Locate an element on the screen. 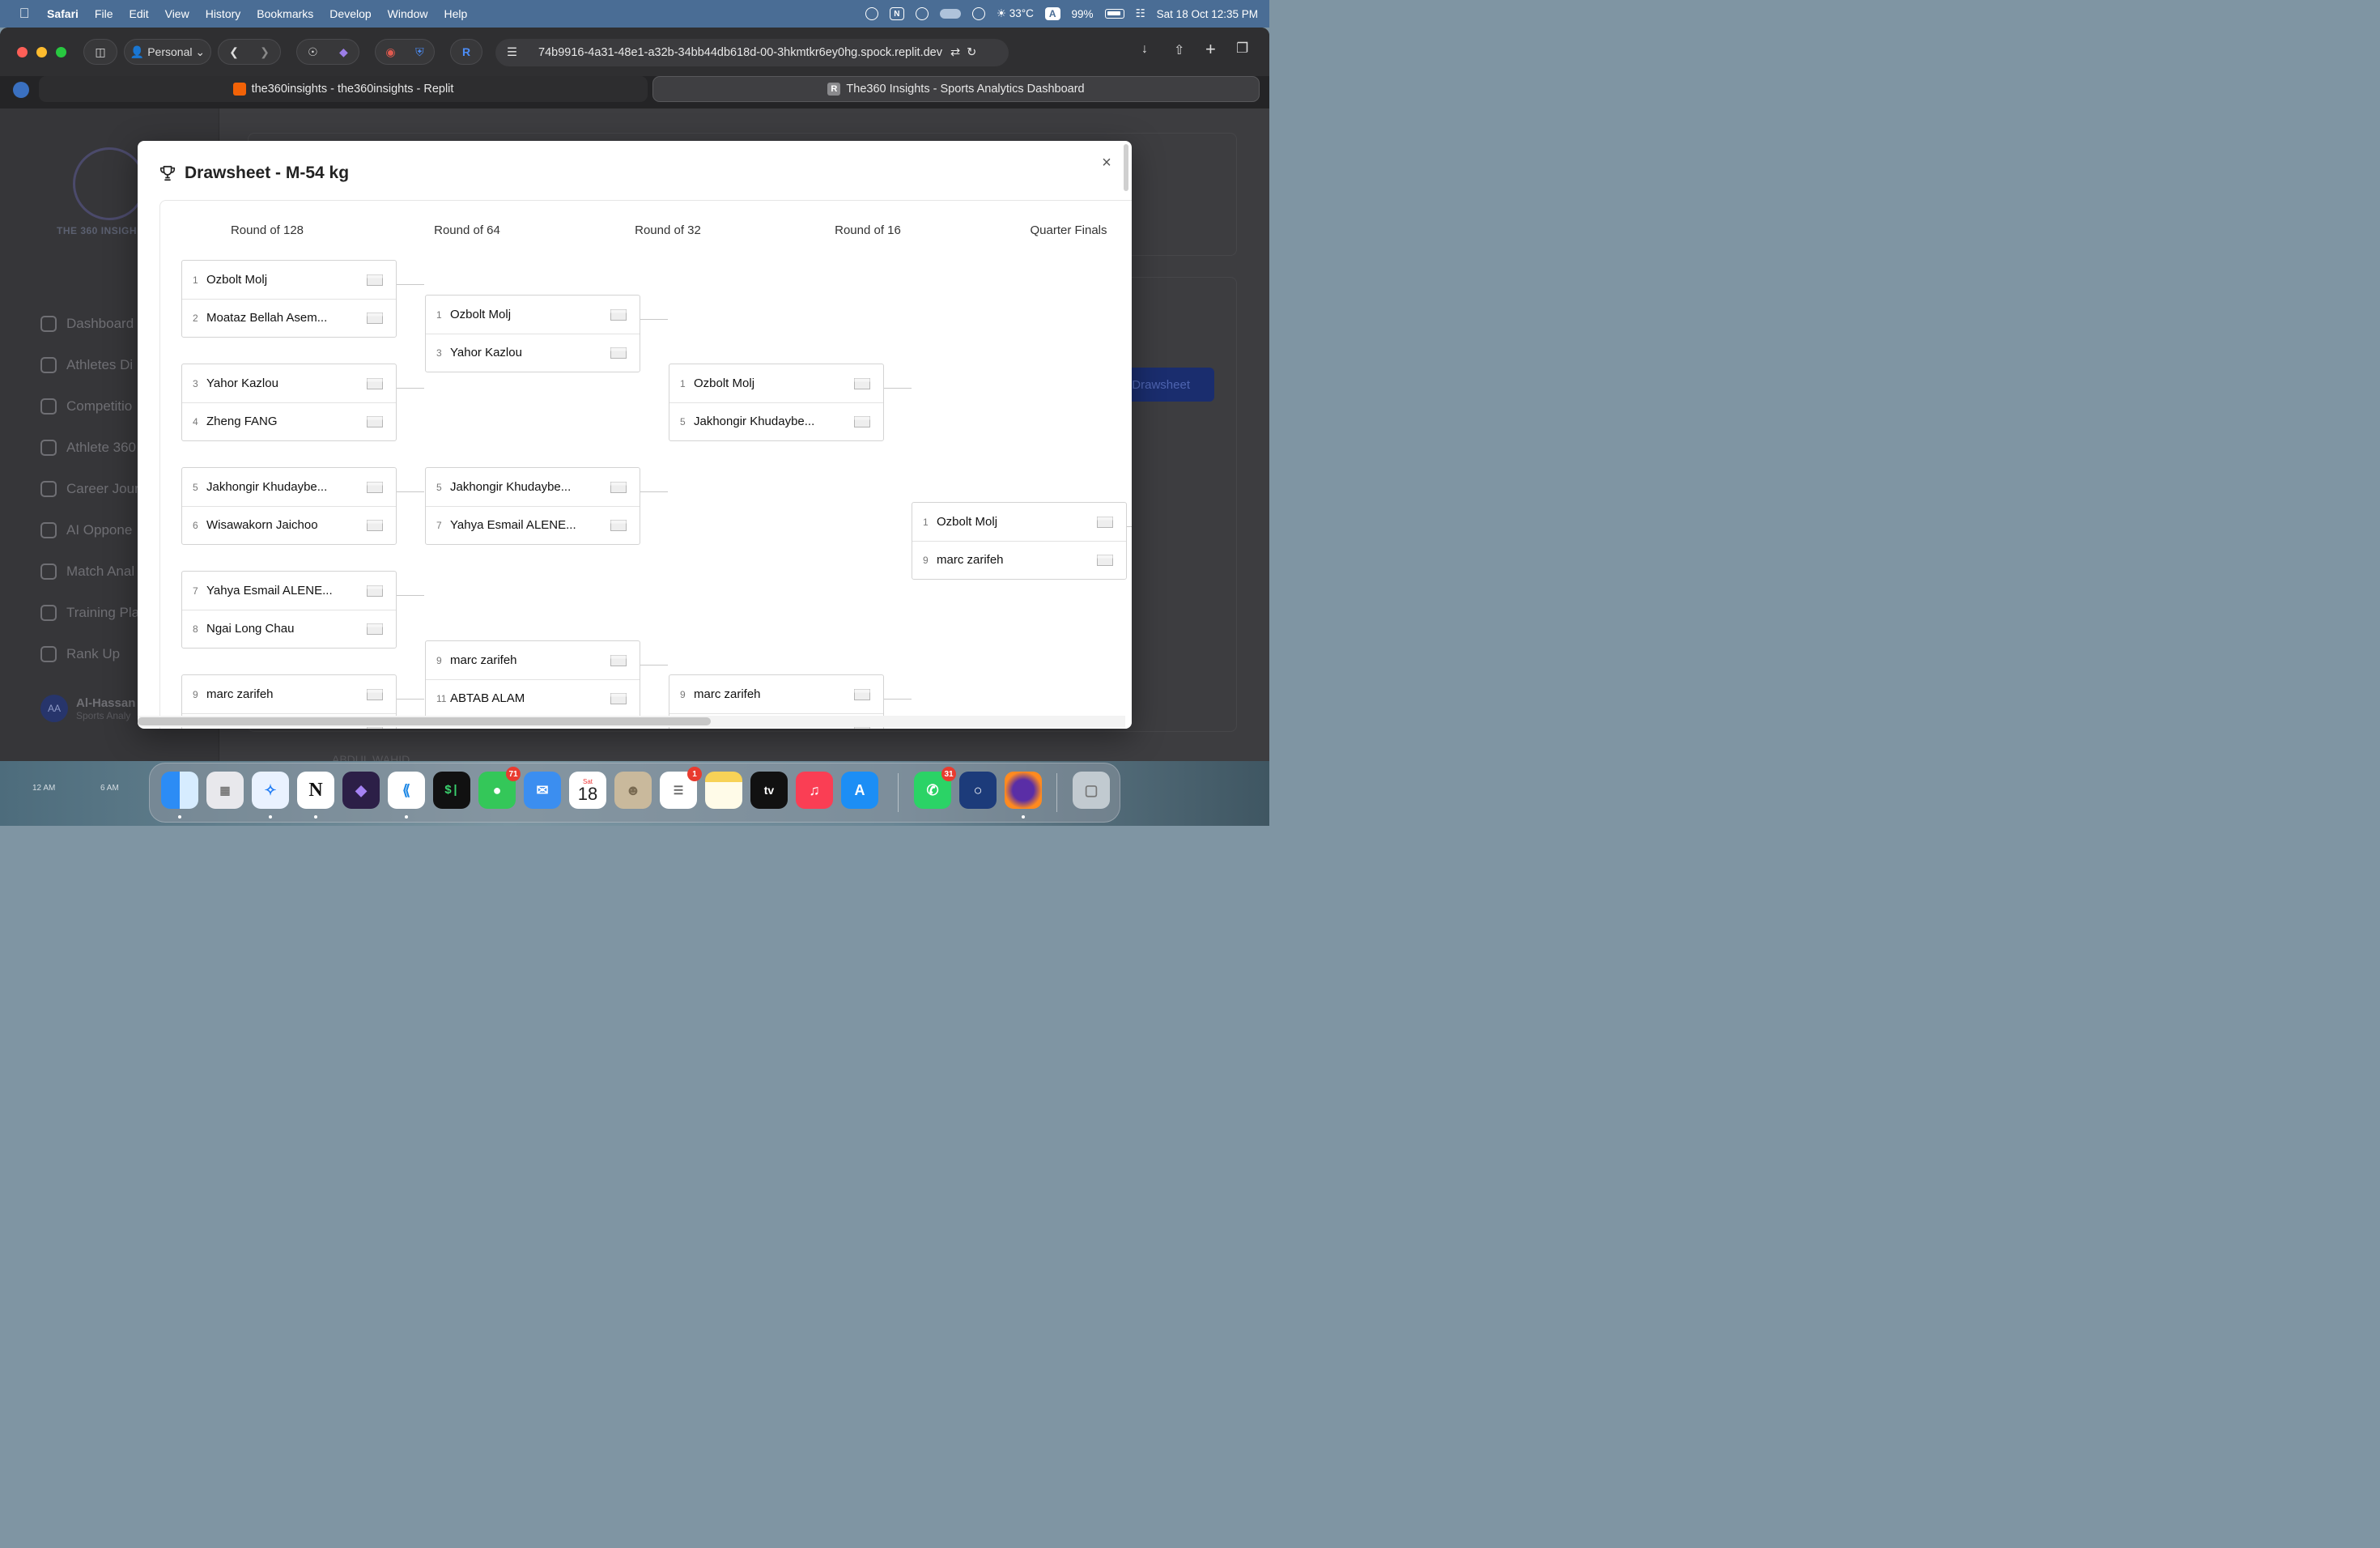 Image resolution: width=2380 pixels, height=1548 pixels. match-card: 9 marc zarifeh 11 ABTAB ALAM is located at coordinates (533, 679).